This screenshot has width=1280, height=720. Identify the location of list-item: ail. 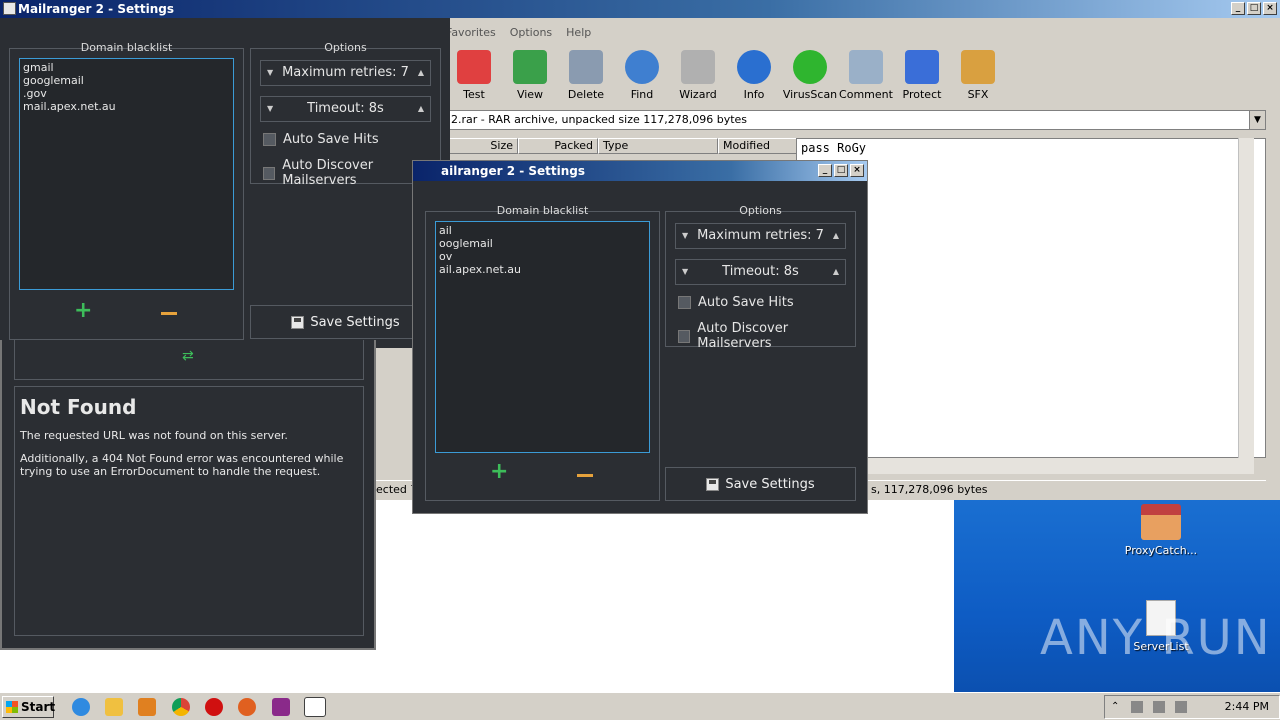
(542, 230).